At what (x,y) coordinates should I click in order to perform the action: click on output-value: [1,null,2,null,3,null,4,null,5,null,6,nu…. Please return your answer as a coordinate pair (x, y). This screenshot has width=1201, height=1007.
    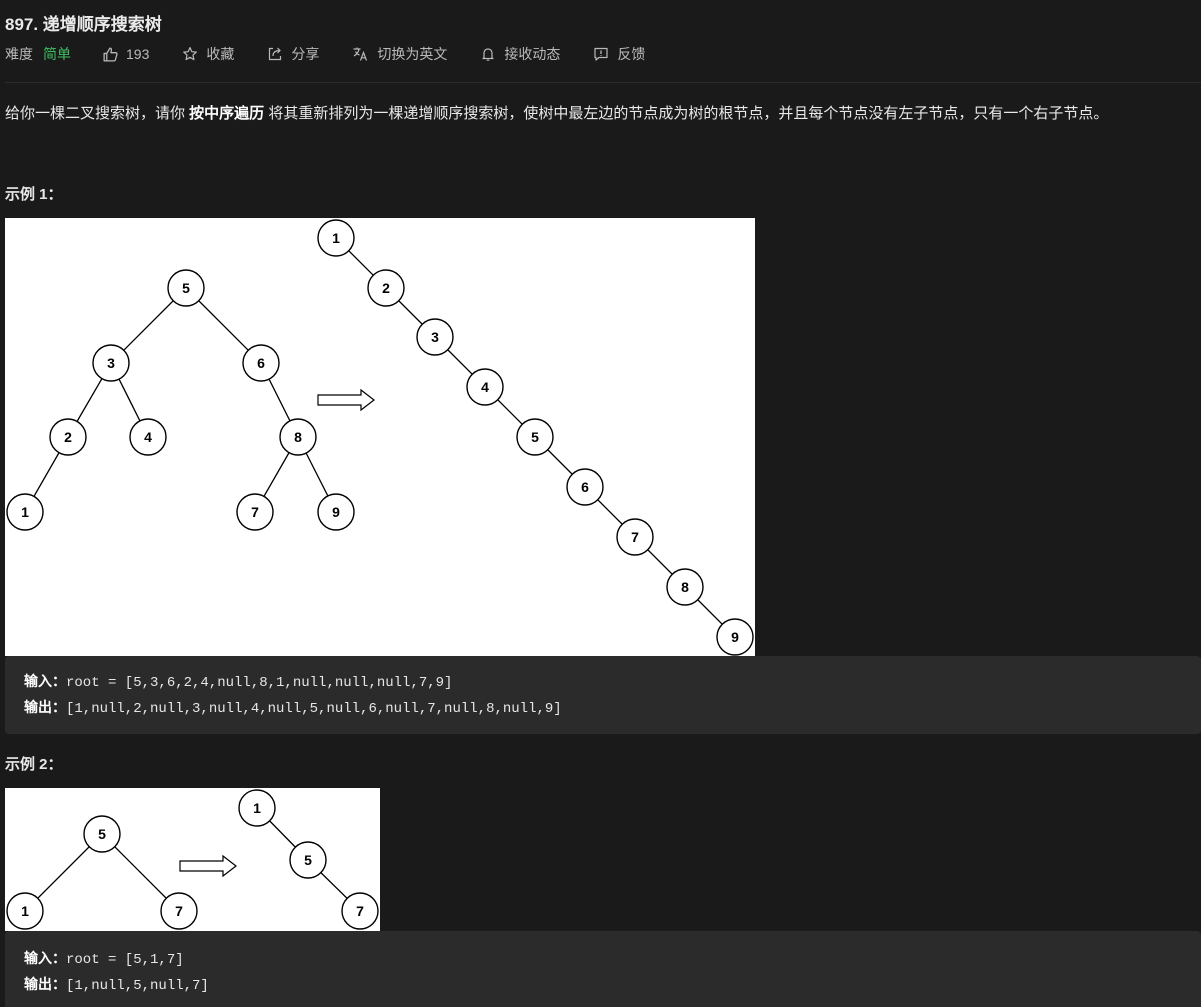
    Looking at the image, I should click on (314, 709).